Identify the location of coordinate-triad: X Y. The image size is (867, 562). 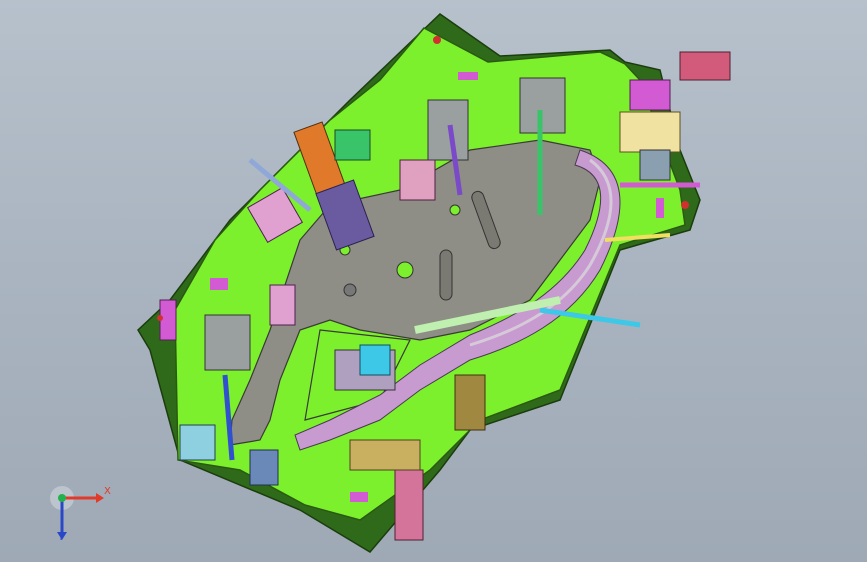
(79, 513).